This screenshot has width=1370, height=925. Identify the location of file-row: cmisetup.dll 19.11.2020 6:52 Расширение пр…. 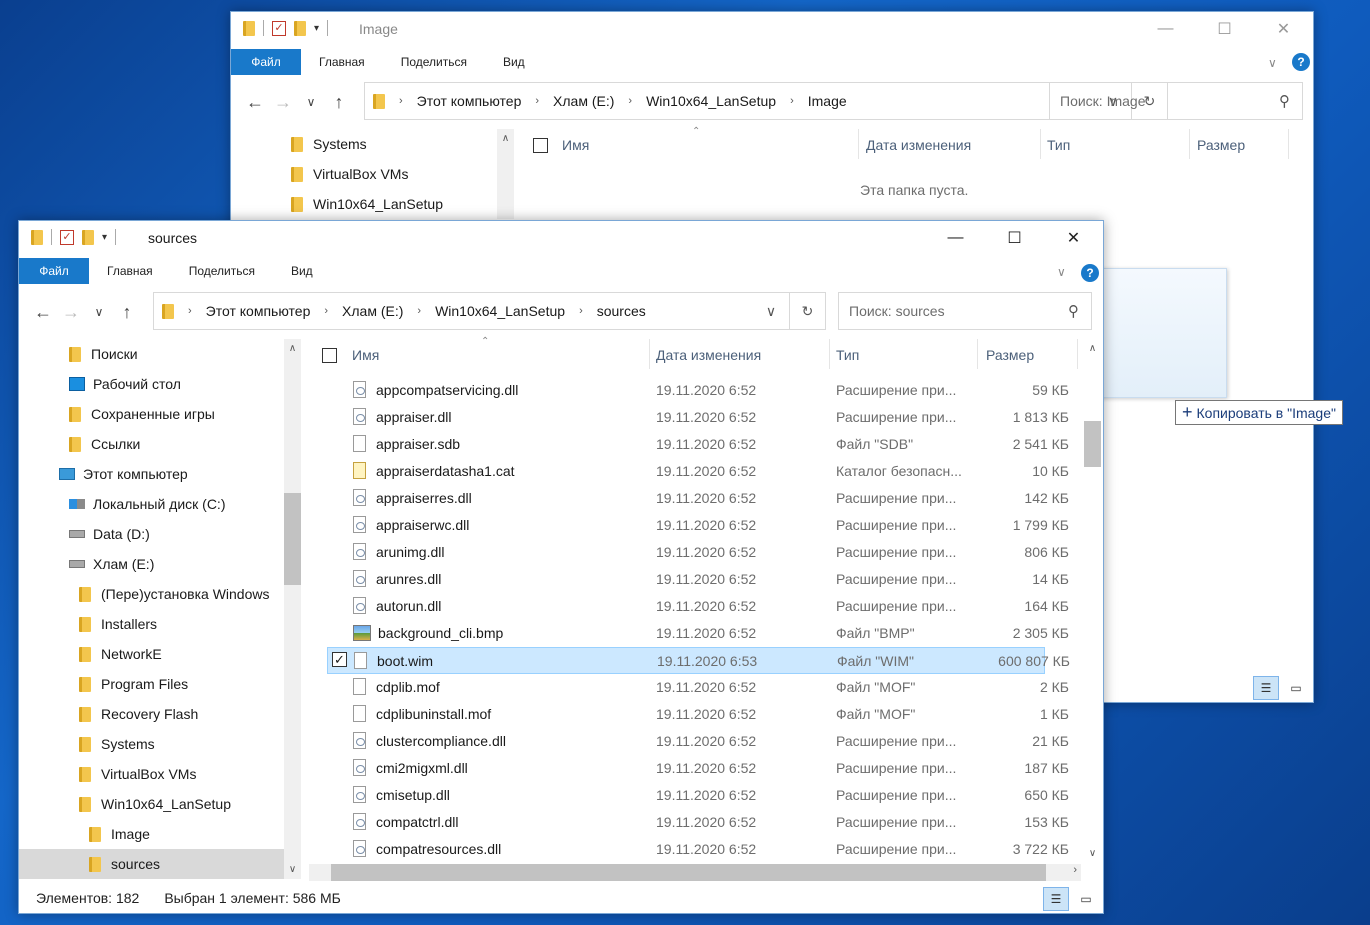
(698, 795).